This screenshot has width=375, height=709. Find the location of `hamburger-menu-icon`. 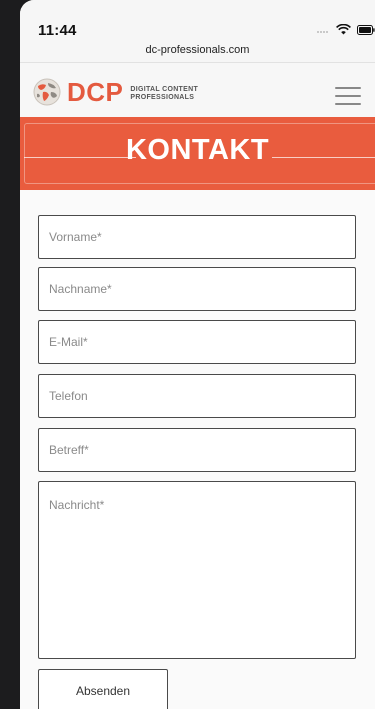

hamburger-menu-icon is located at coordinates (348, 96).